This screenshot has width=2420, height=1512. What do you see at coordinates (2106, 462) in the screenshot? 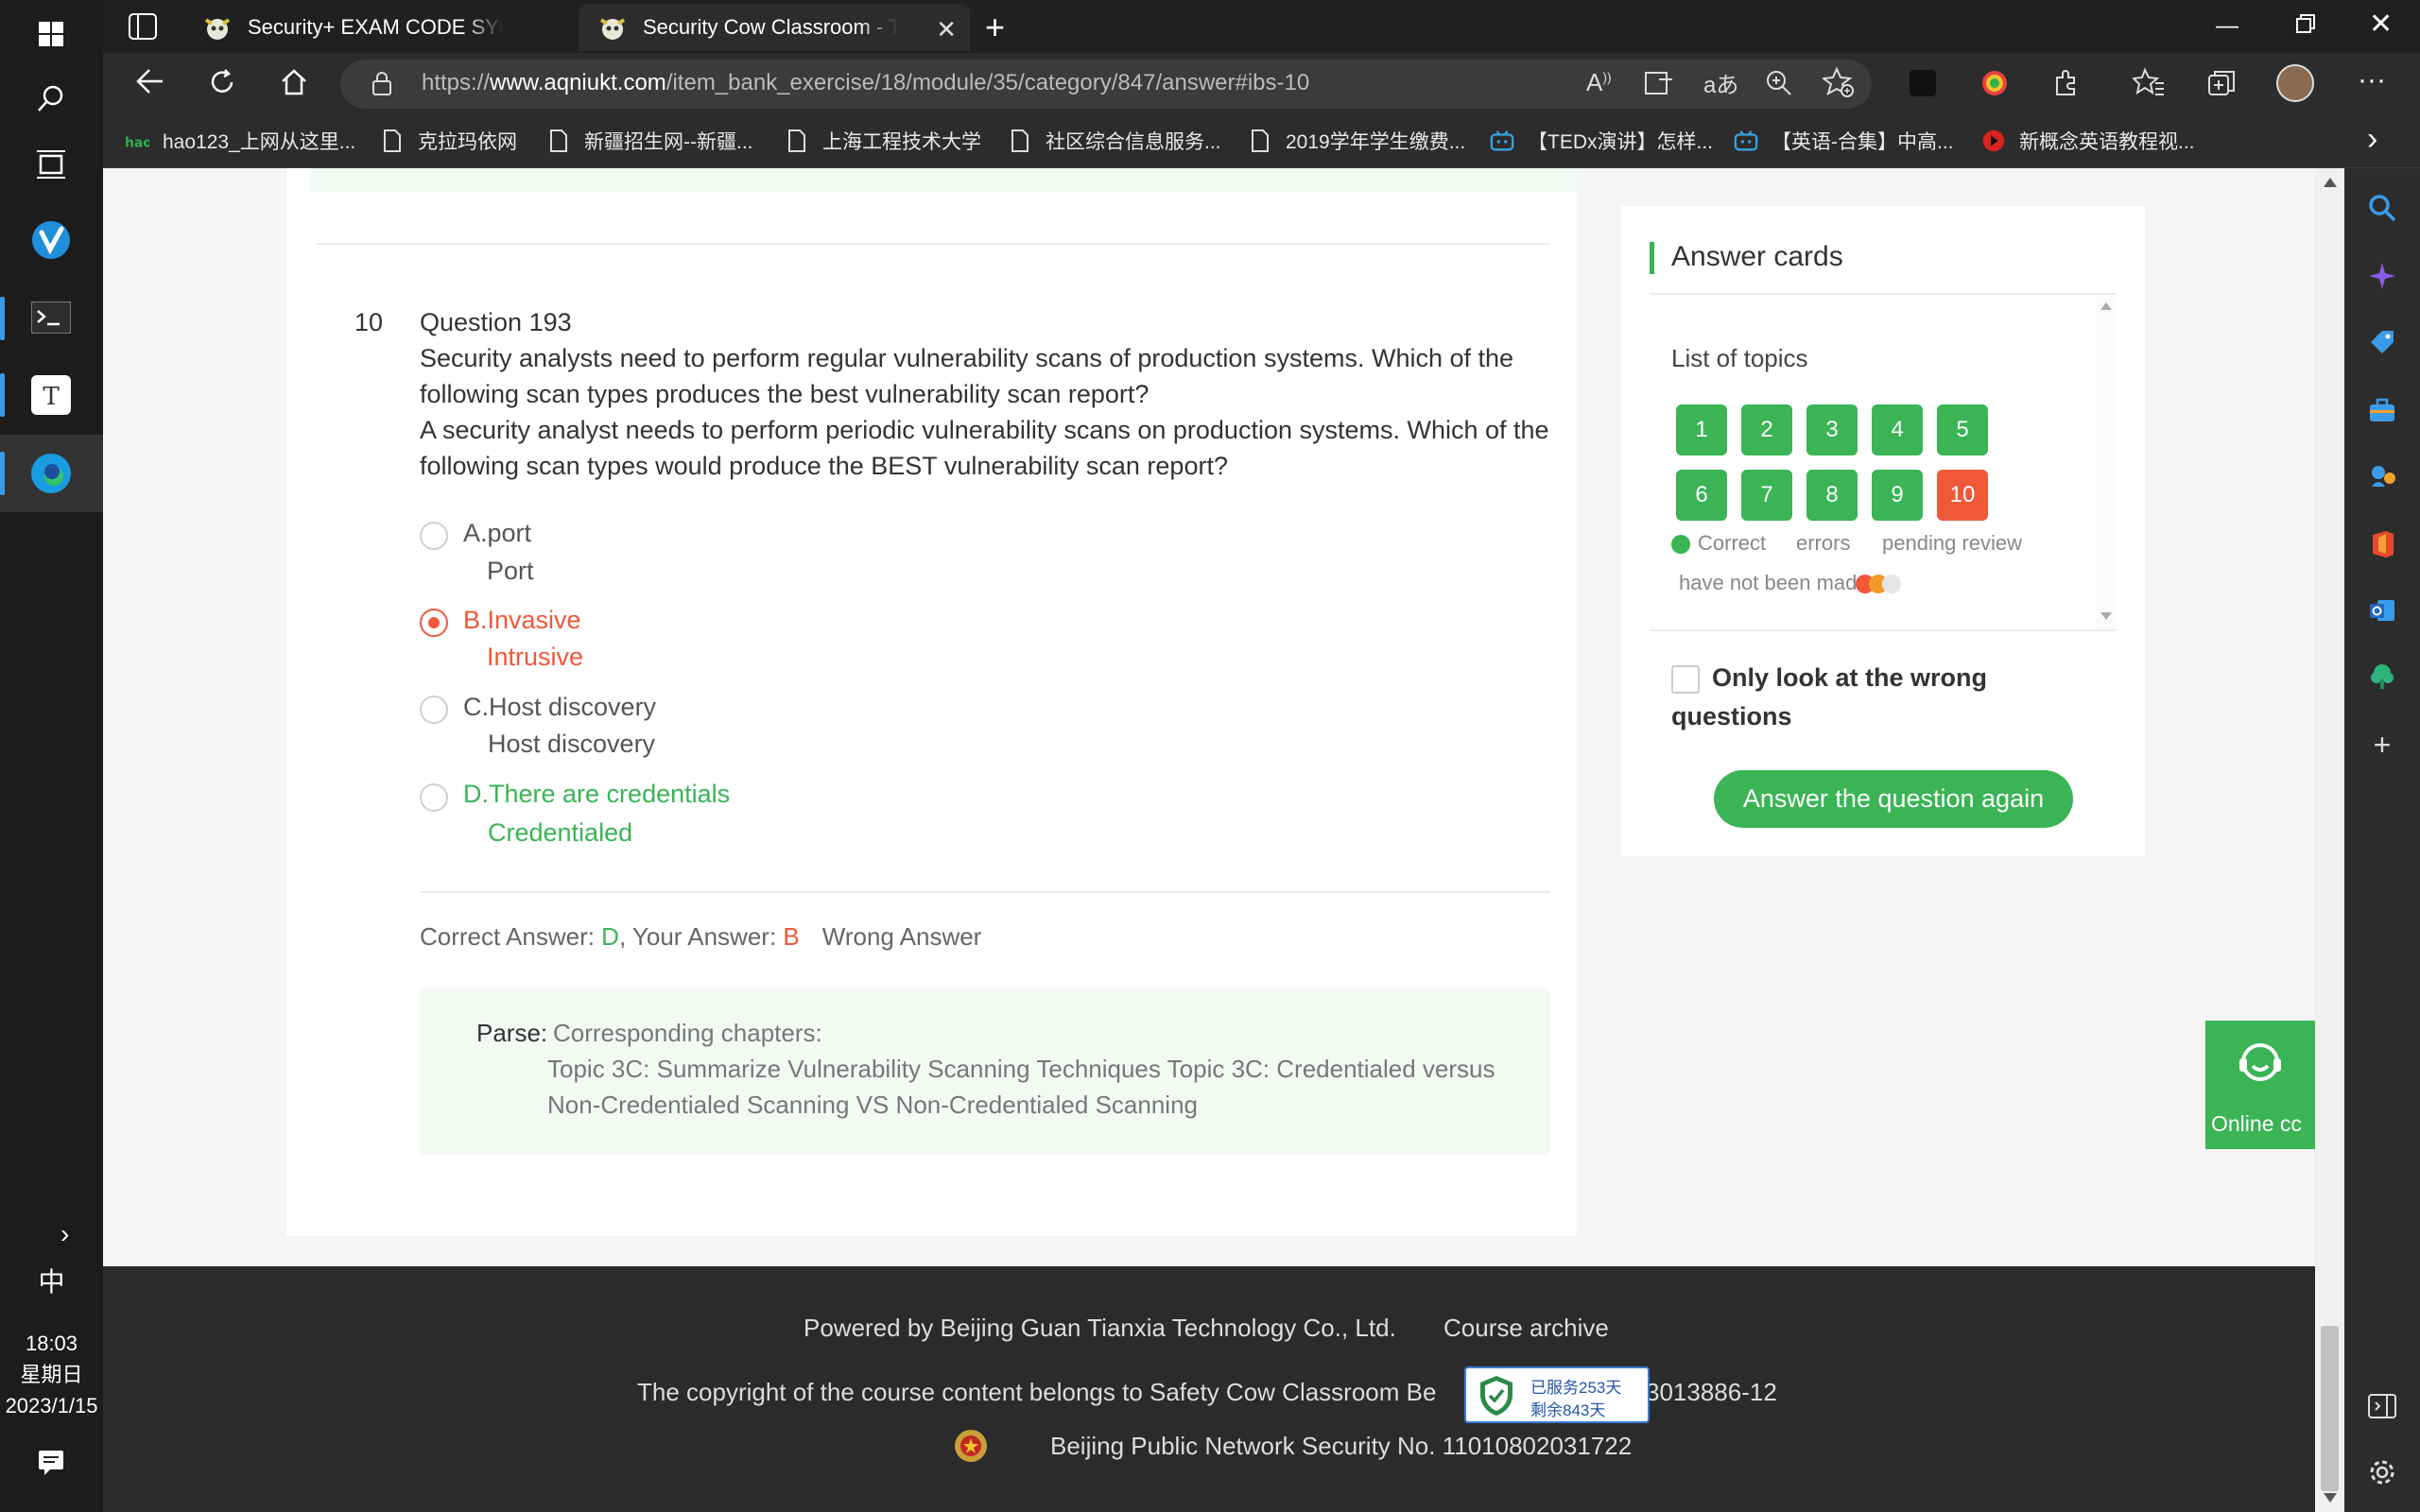
I see `topic-list-scrollbar` at bounding box center [2106, 462].